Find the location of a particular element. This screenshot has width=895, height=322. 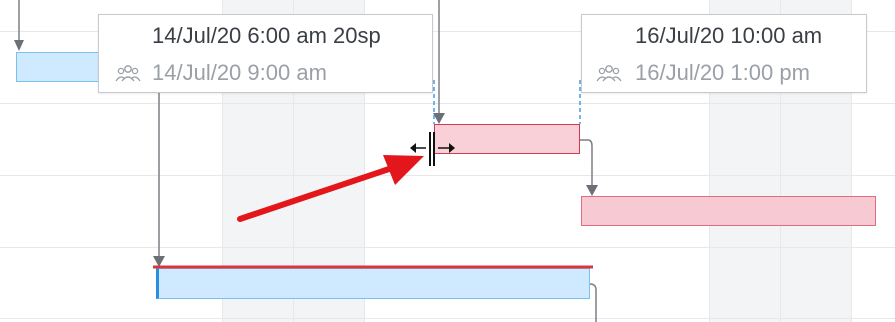

planned-end-text: 16/Jul/20 10:00 am is located at coordinates (729, 35).